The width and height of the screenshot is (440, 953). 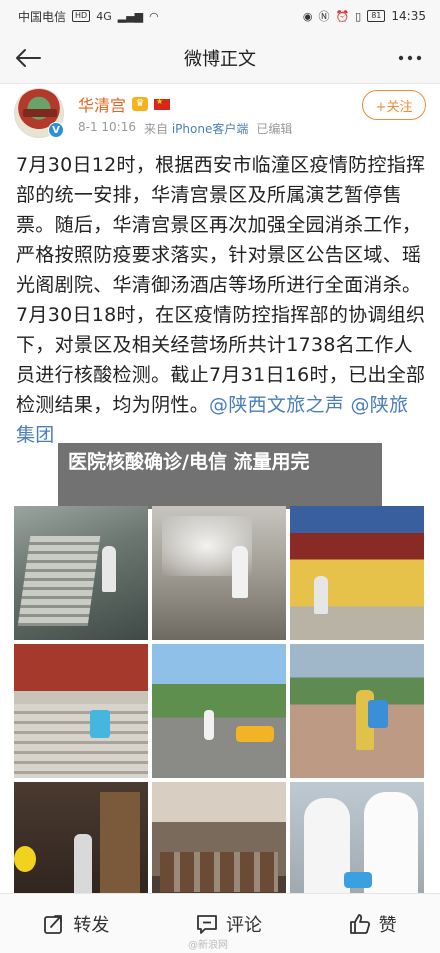 I want to click on repost-button: 转发, so click(x=76, y=924).